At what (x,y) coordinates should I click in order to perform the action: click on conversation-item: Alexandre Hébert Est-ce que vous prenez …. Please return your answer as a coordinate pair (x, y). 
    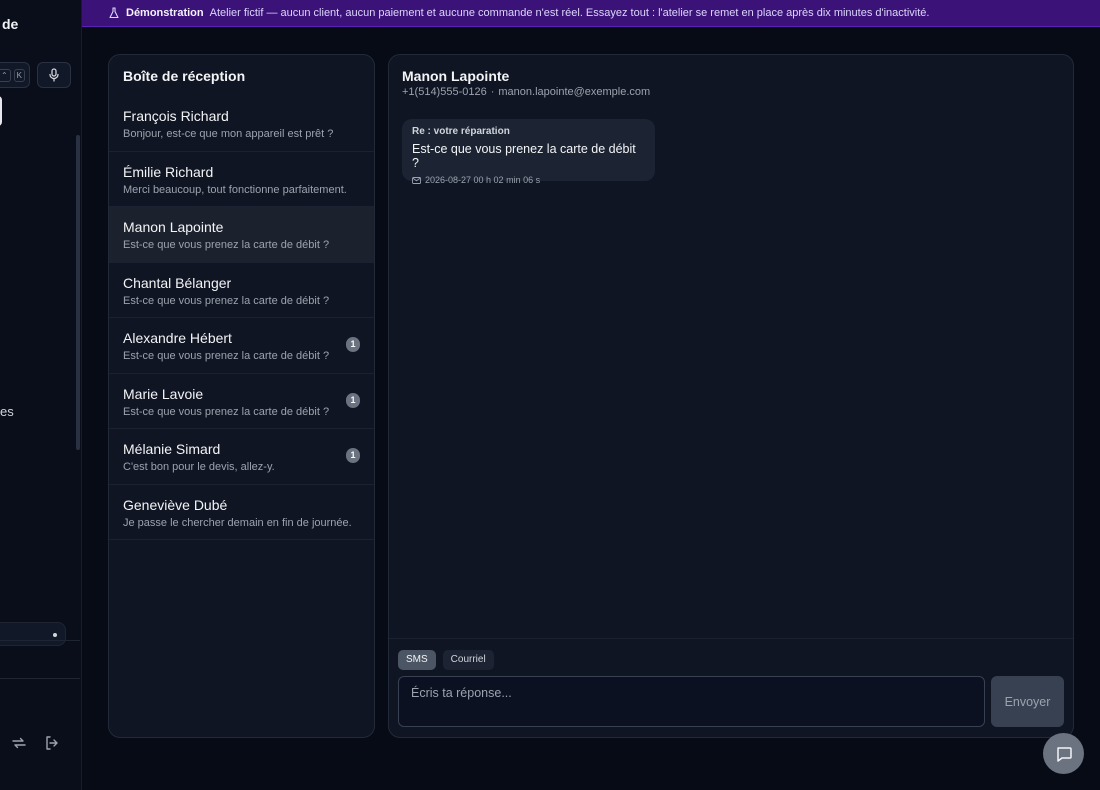
    Looking at the image, I should click on (241, 346).